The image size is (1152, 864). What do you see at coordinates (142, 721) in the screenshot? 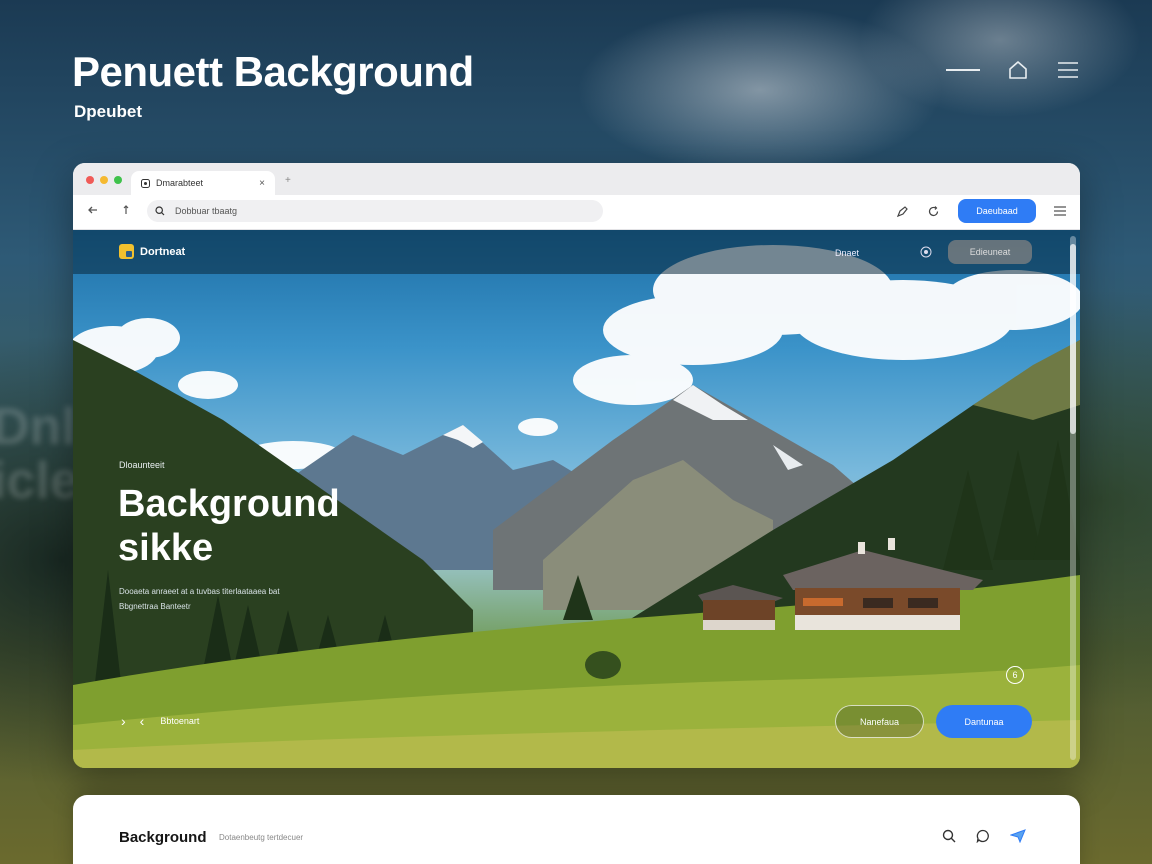
I see `carousel-prev-icon: ‹` at bounding box center [142, 721].